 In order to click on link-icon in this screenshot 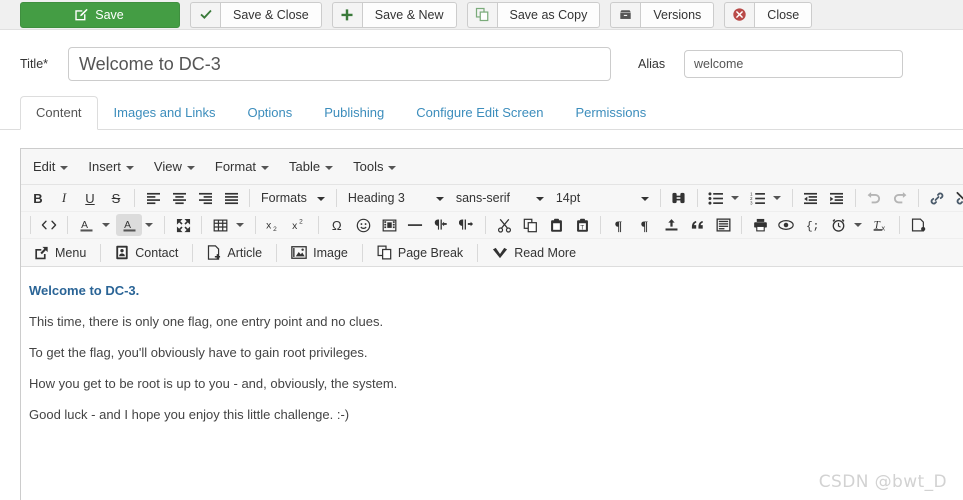, I will do `click(937, 198)`.